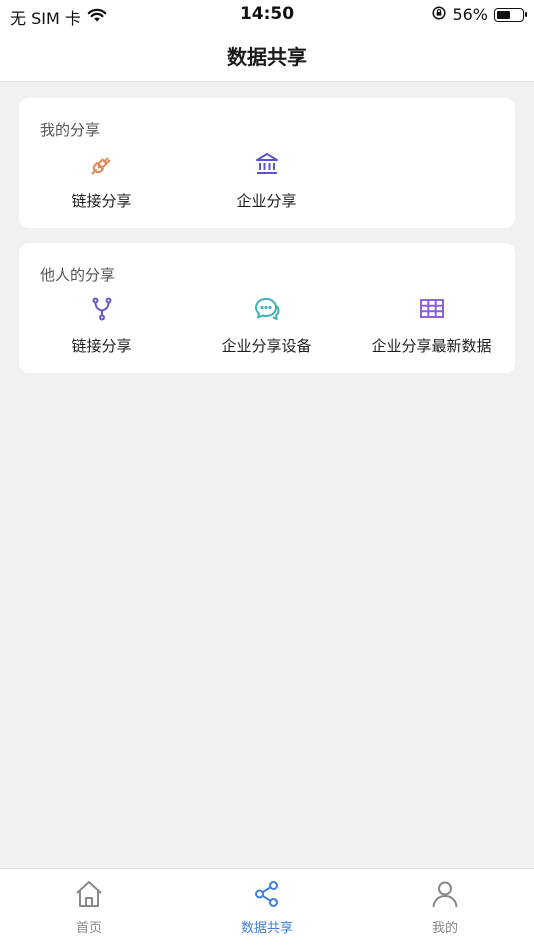 Image resolution: width=534 pixels, height=950 pixels. What do you see at coordinates (267, 894) in the screenshot?
I see `share-icon` at bounding box center [267, 894].